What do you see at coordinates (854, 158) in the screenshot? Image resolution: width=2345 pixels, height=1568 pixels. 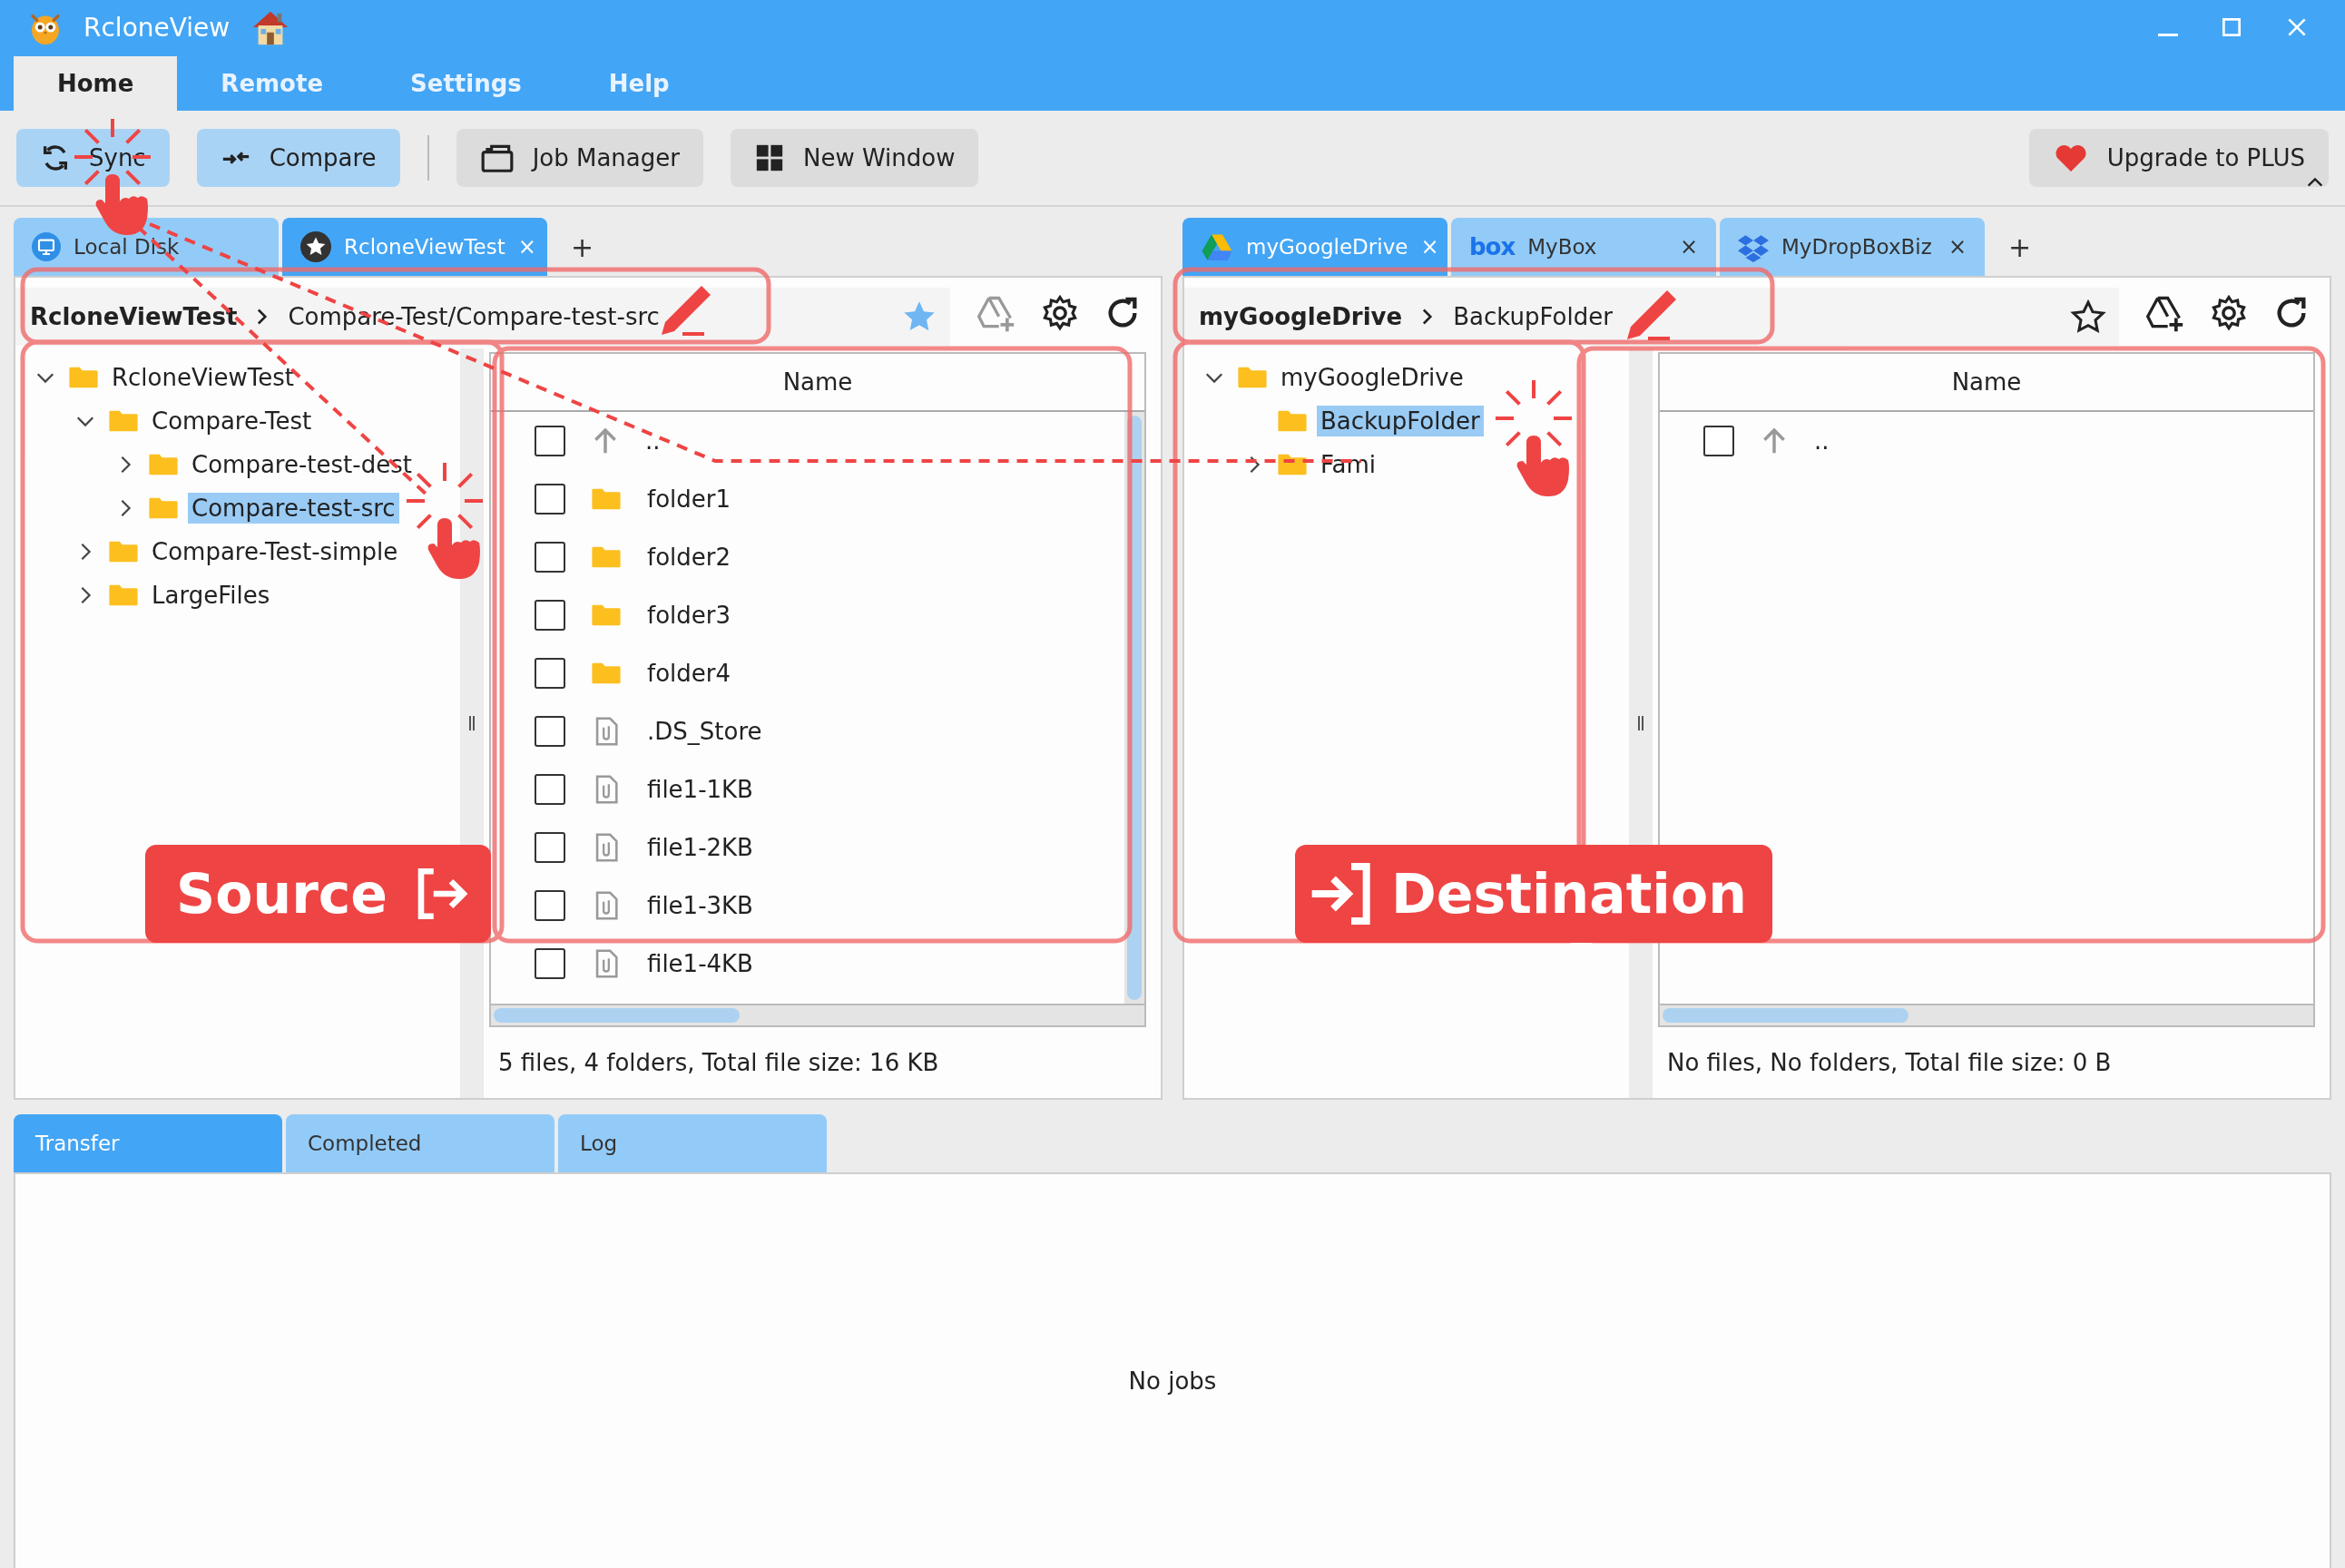 I see `toolbar-button: New Window` at bounding box center [854, 158].